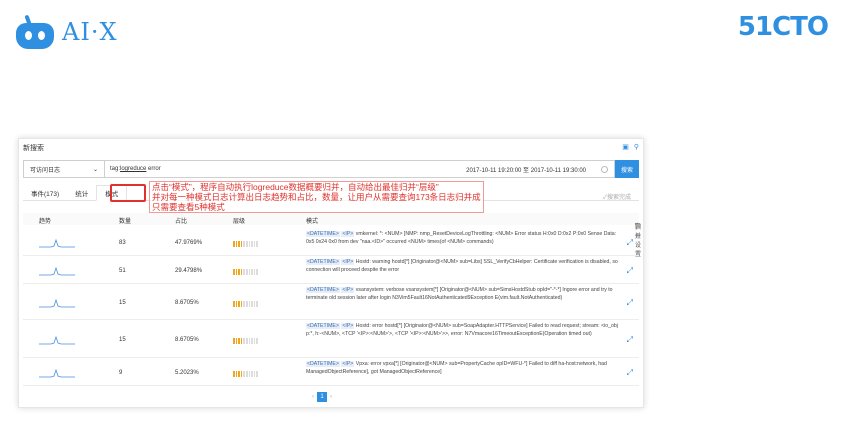  I want to click on share-icon: ⚲, so click(636, 147).